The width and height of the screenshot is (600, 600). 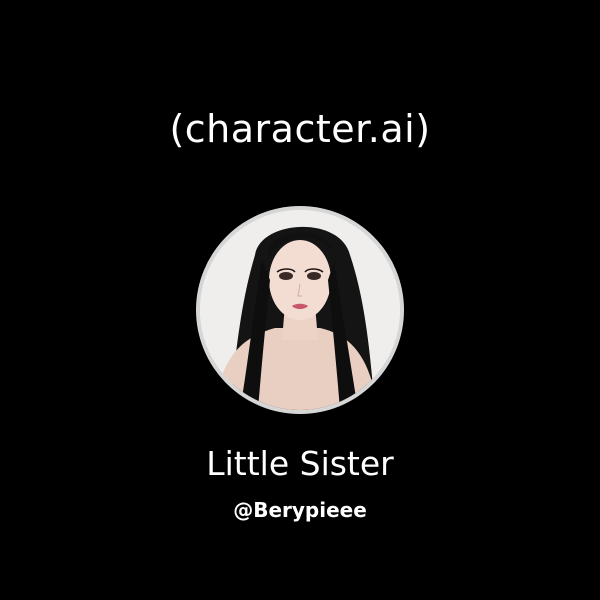 I want to click on avatar-ring, so click(x=300, y=310).